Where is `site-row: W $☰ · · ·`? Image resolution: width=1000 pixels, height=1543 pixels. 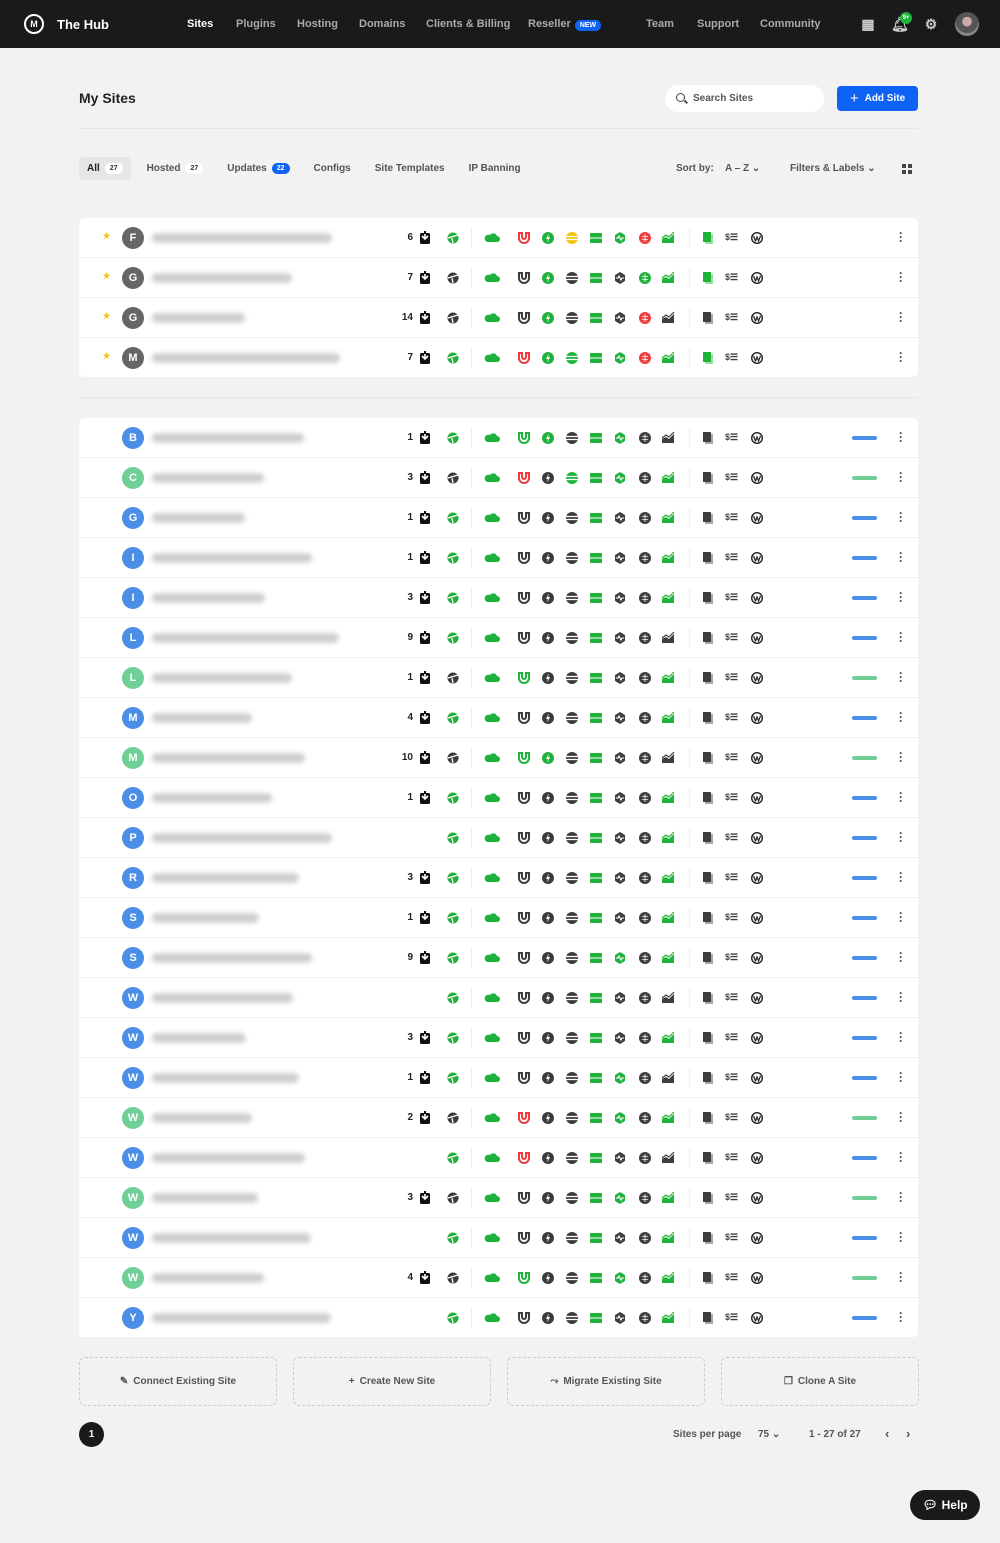
site-row: W $☰ · · · is located at coordinates (498, 998).